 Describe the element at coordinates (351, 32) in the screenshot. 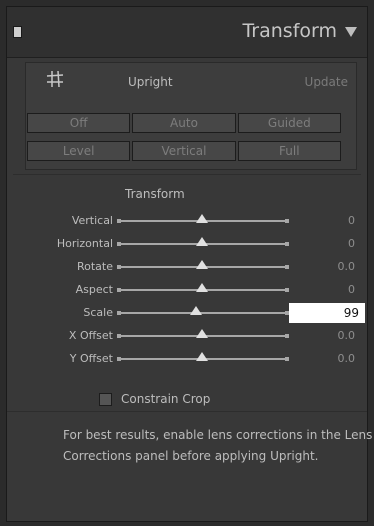

I see `collapse-arrow-icon` at that location.